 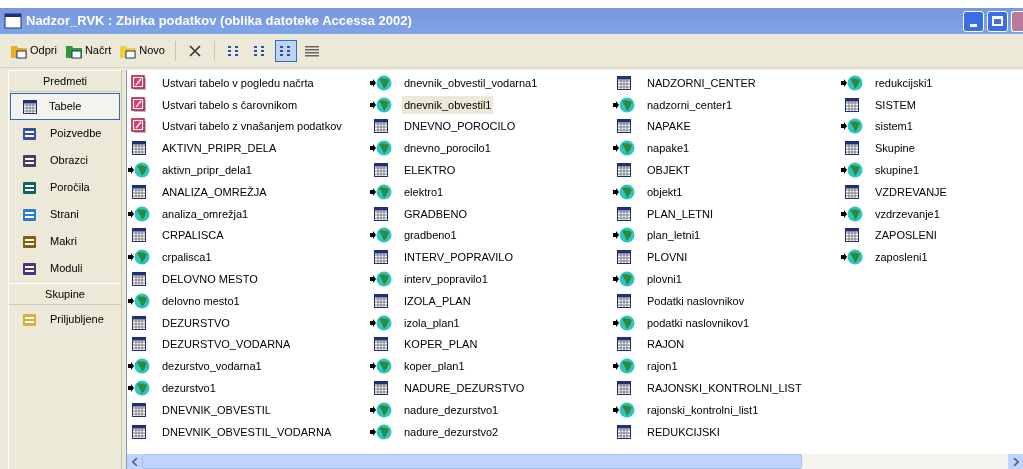 What do you see at coordinates (201, 300) in the screenshot?
I see `object-item: delovno mesto1` at bounding box center [201, 300].